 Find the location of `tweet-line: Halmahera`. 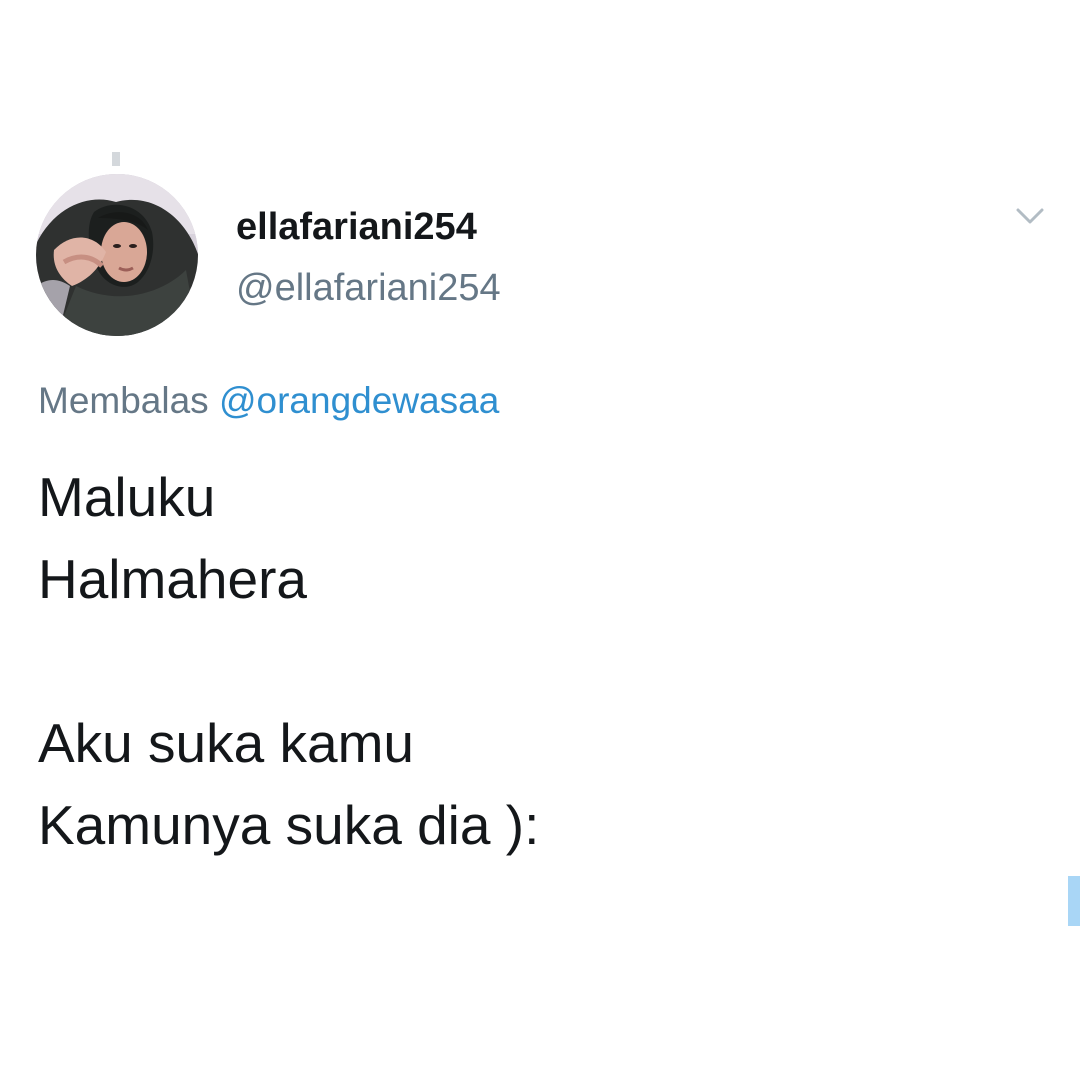

tweet-line: Halmahera is located at coordinates (173, 579).